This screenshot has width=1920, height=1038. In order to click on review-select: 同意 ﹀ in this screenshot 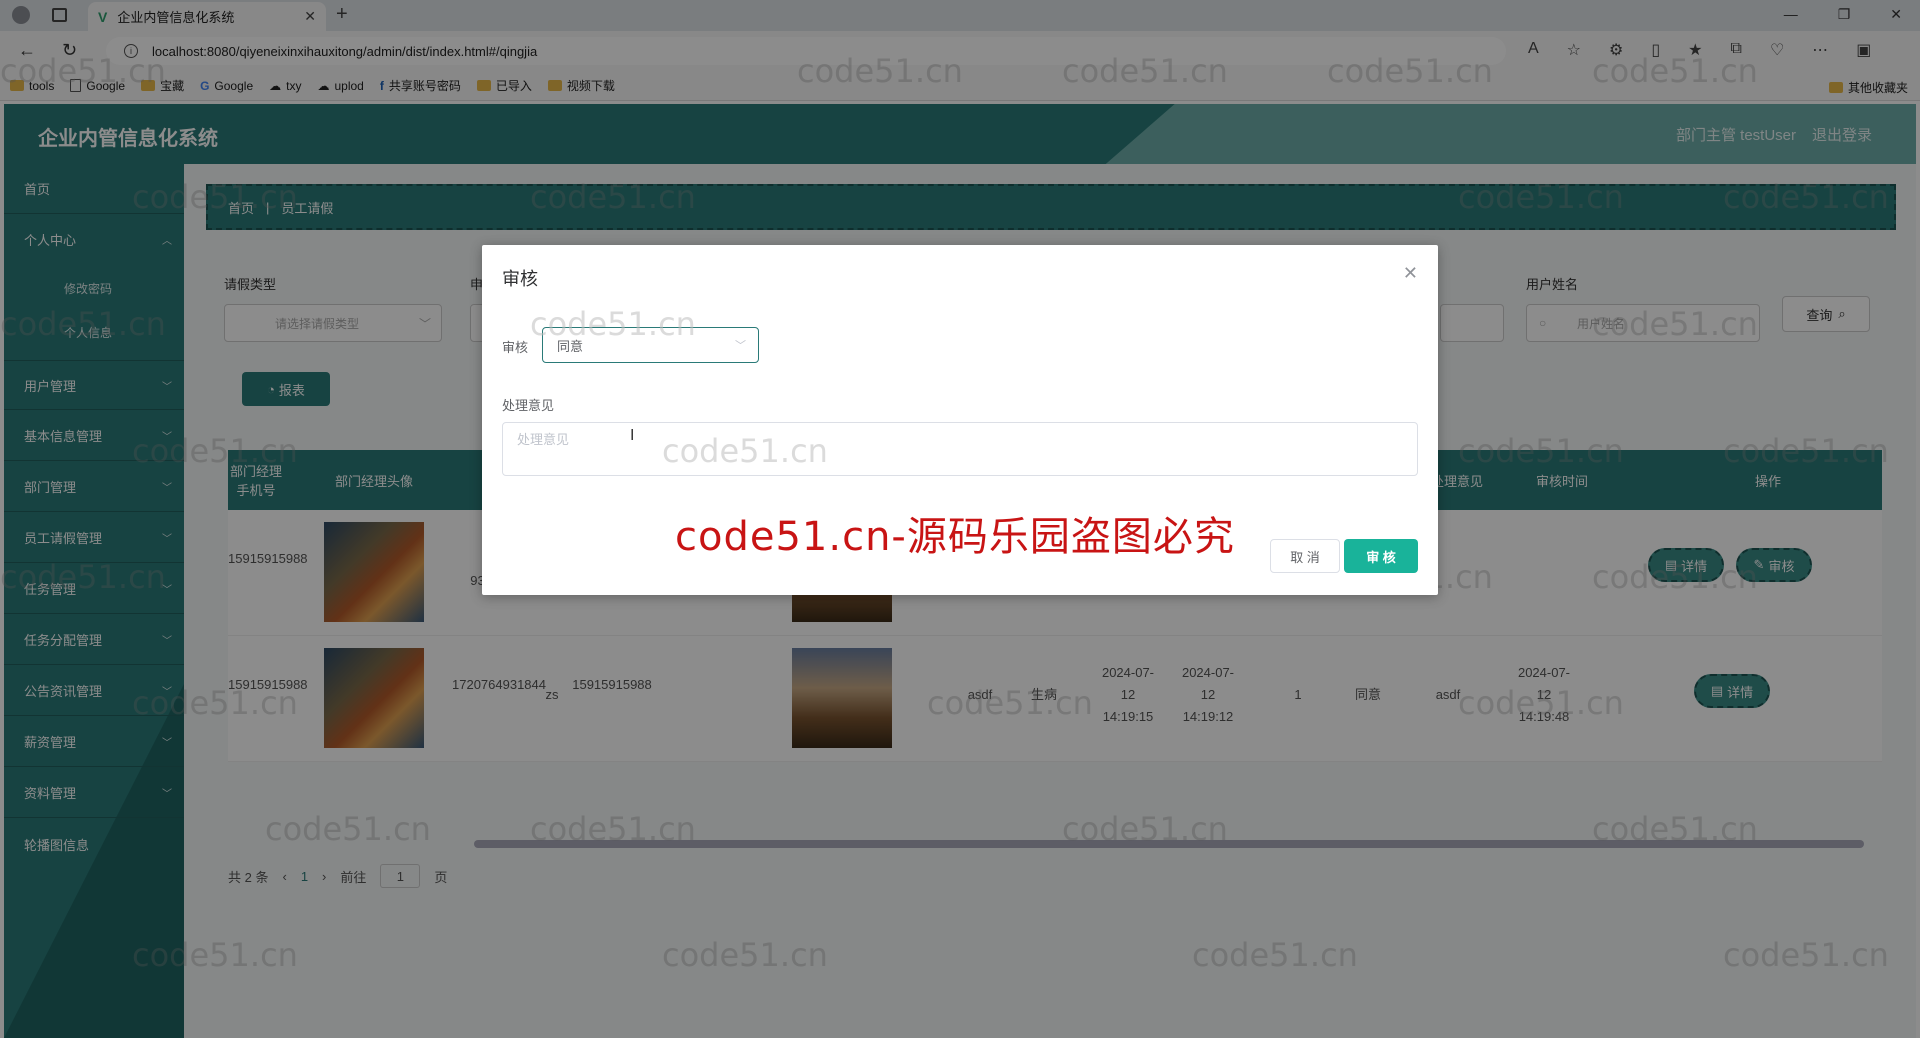, I will do `click(650, 345)`.